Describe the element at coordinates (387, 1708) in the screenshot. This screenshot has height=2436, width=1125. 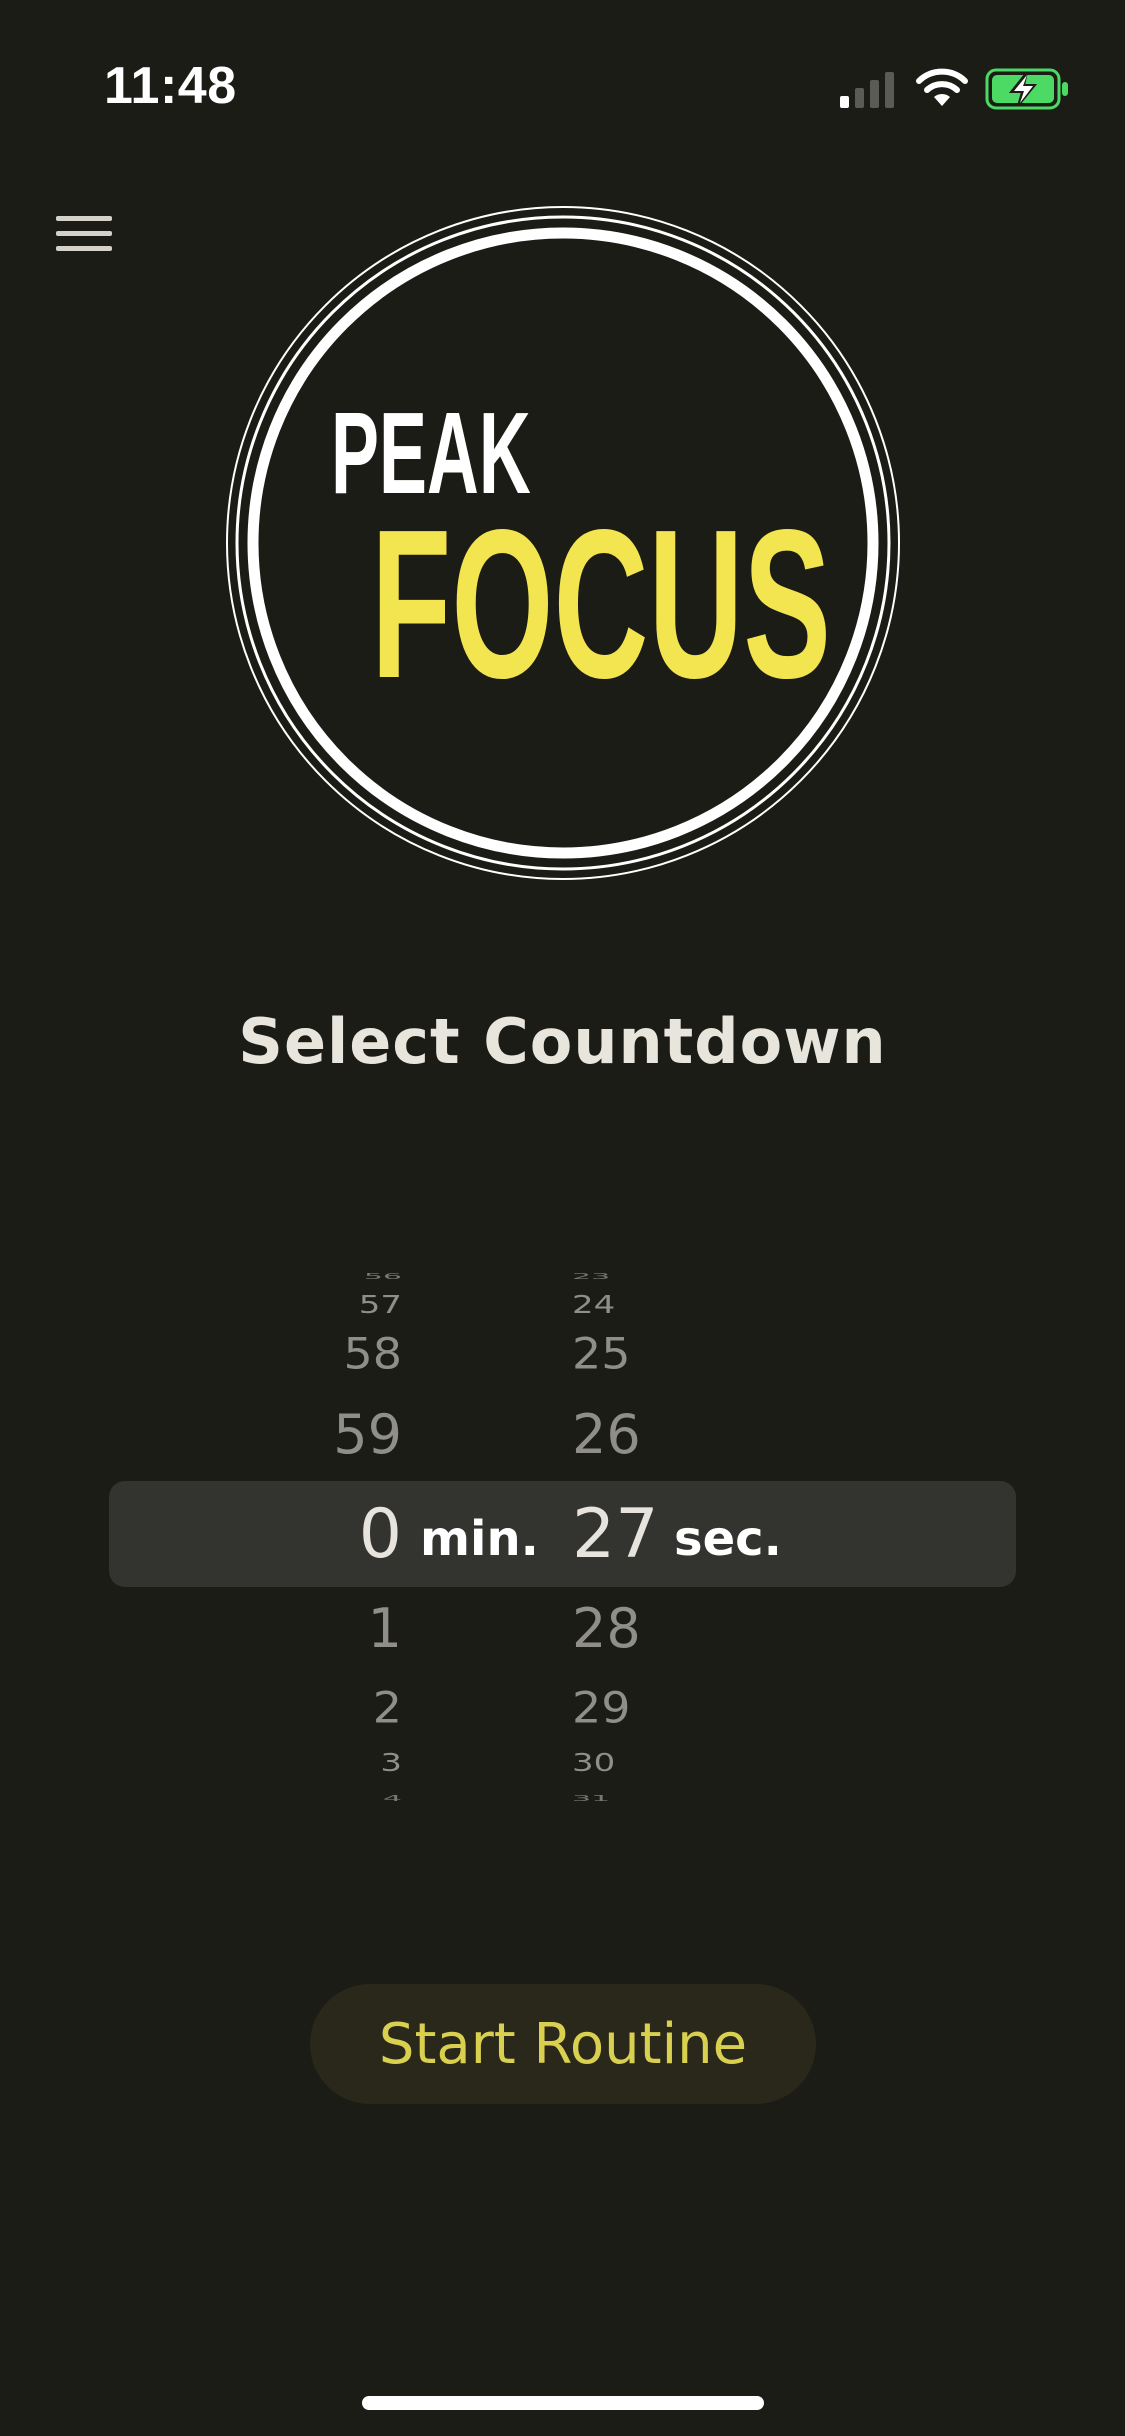
I see `minutes-option: 2` at that location.